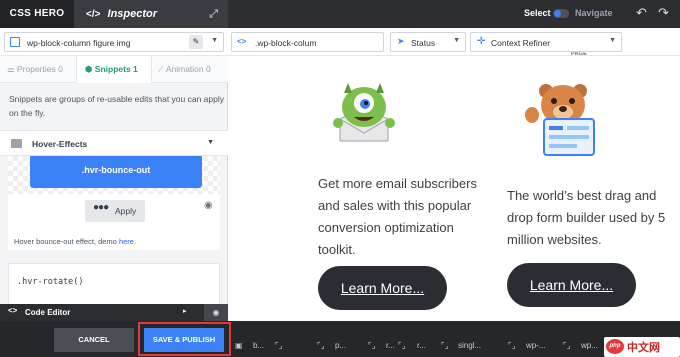  I want to click on context-refiner-dropdown: ✛ Context Refiner ▼, so click(546, 42).